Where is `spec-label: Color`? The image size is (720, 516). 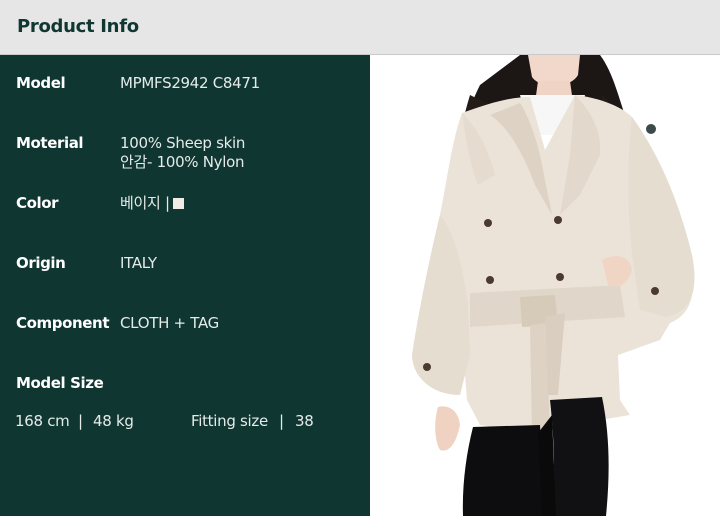 spec-label: Color is located at coordinates (37, 203).